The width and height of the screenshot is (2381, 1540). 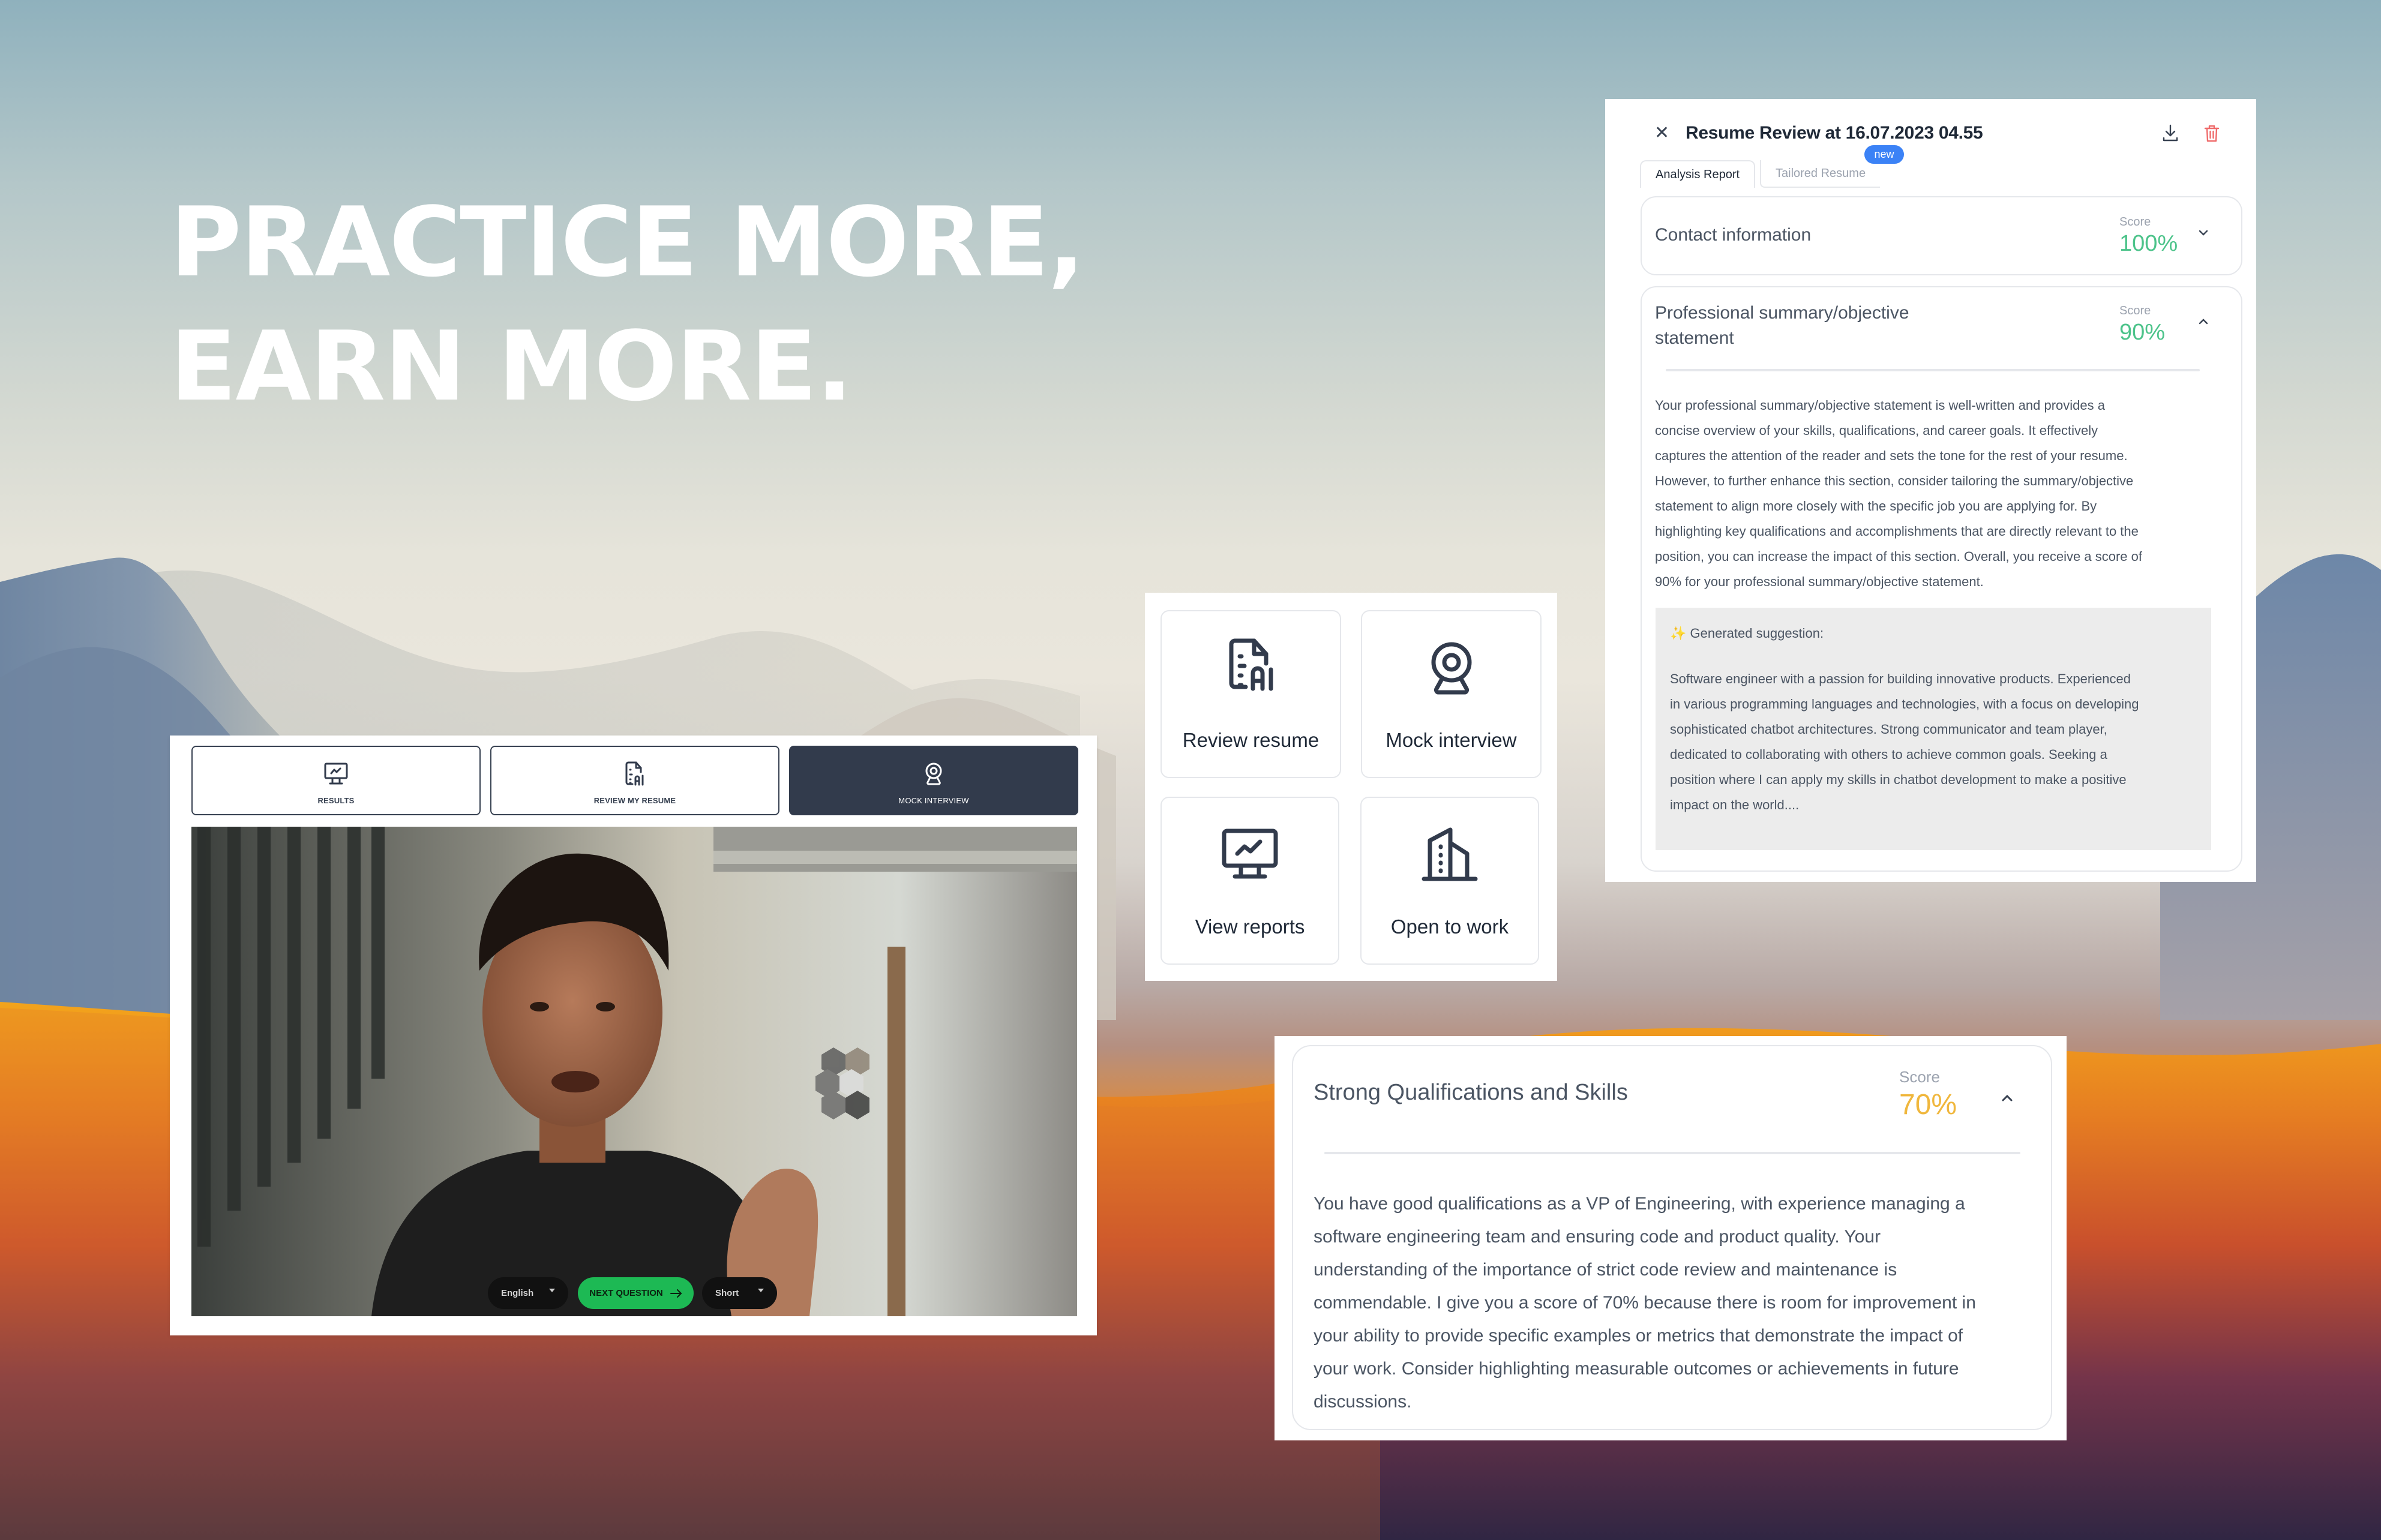 What do you see at coordinates (1884, 154) in the screenshot?
I see `new-badge: new` at bounding box center [1884, 154].